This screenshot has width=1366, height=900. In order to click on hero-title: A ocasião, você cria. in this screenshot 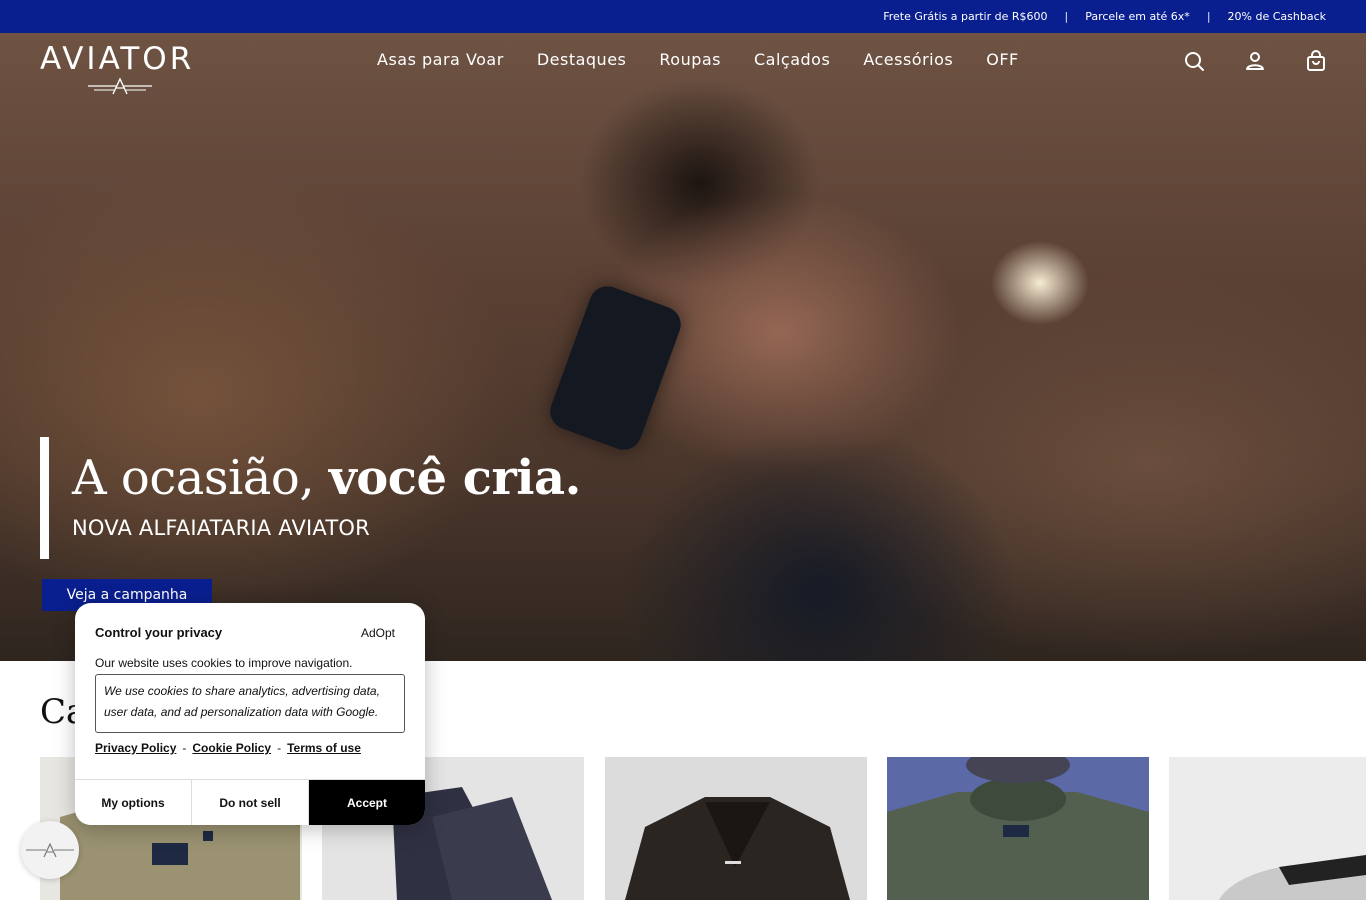, I will do `click(326, 478)`.